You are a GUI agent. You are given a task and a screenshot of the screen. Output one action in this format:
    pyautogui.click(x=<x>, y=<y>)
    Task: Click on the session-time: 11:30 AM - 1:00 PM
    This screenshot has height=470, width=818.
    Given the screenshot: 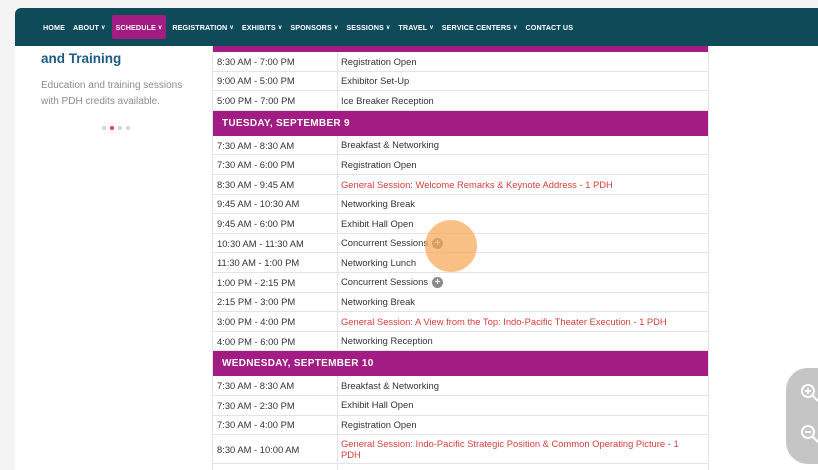 What is the action you would take?
    pyautogui.click(x=275, y=262)
    